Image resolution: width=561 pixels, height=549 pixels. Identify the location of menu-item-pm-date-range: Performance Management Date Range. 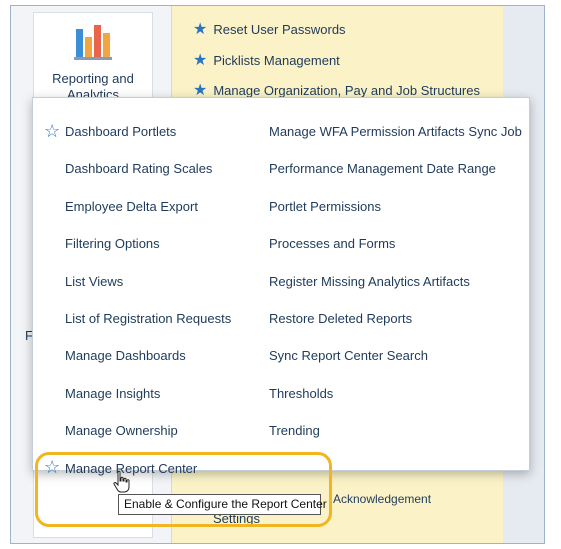
(395, 179).